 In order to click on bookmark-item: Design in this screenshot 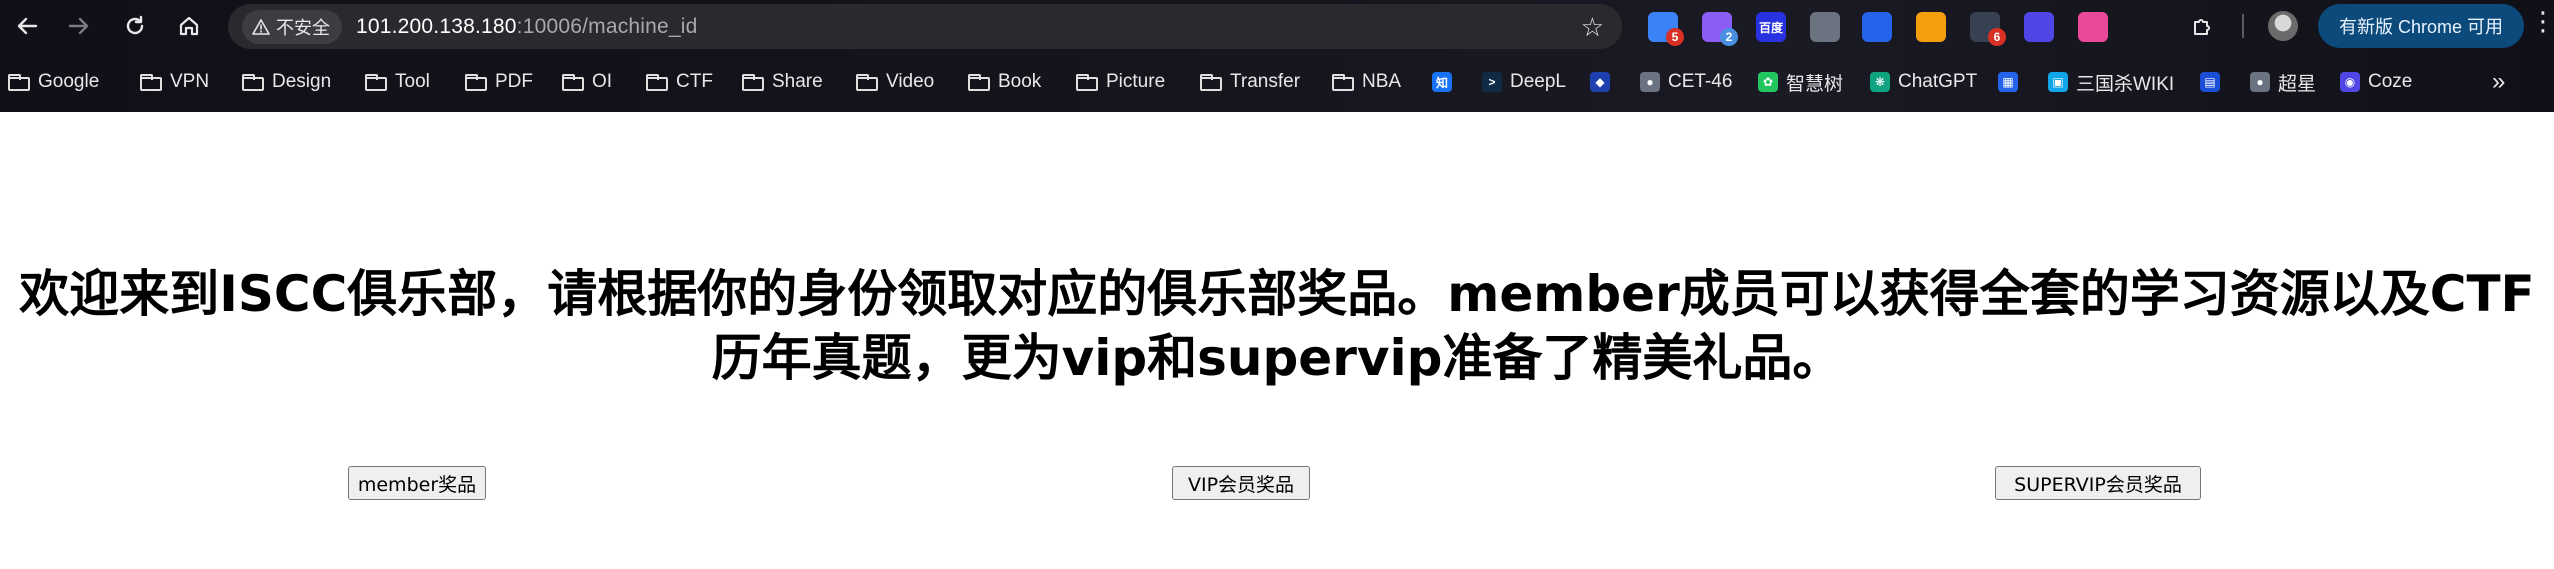, I will do `click(286, 82)`.